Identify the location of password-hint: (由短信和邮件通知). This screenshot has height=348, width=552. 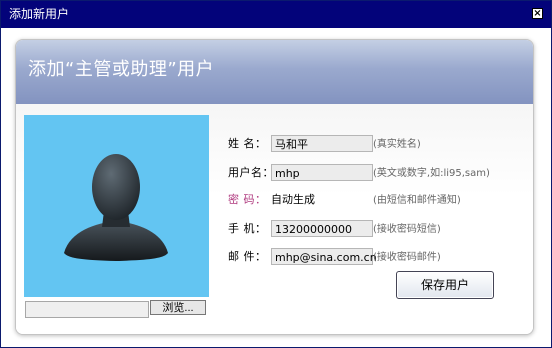
(417, 200).